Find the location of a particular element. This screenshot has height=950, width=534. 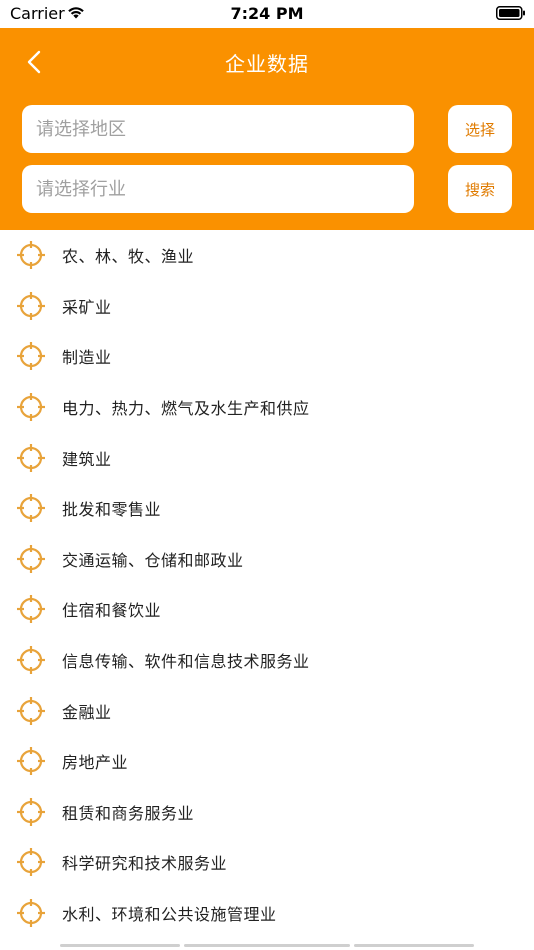

search-button: 搜索 is located at coordinates (480, 189).